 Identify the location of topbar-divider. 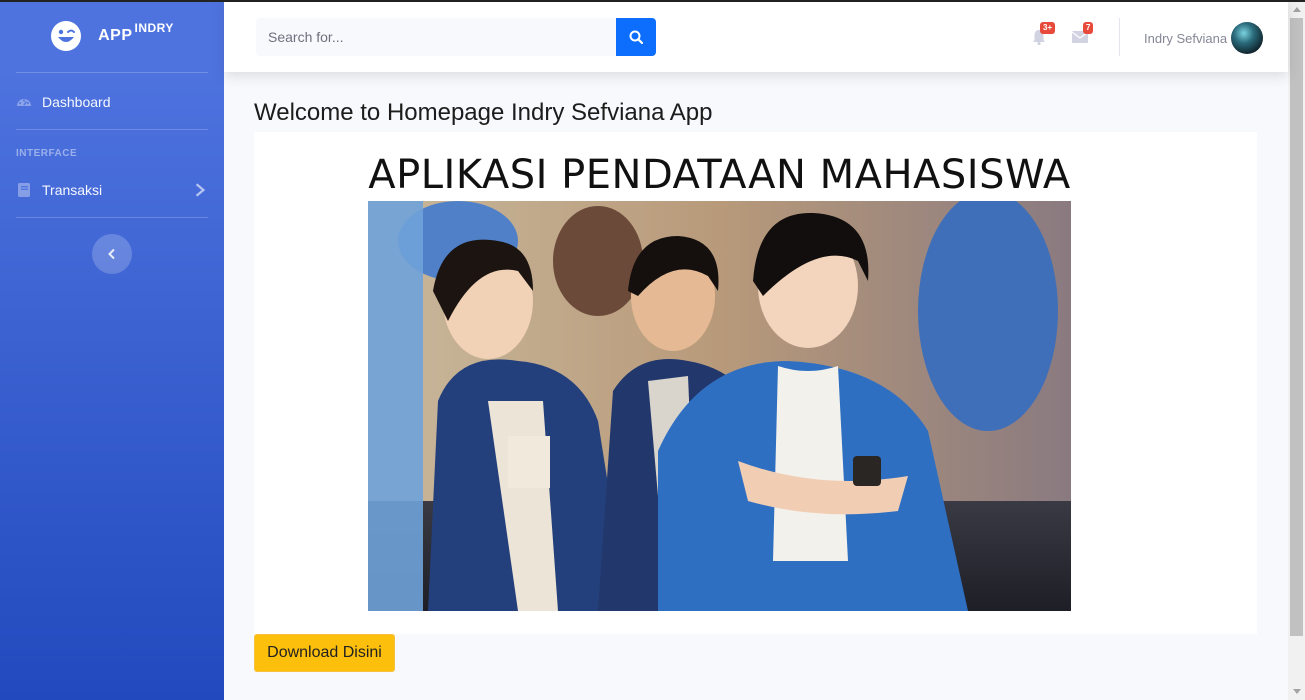
(1119, 37).